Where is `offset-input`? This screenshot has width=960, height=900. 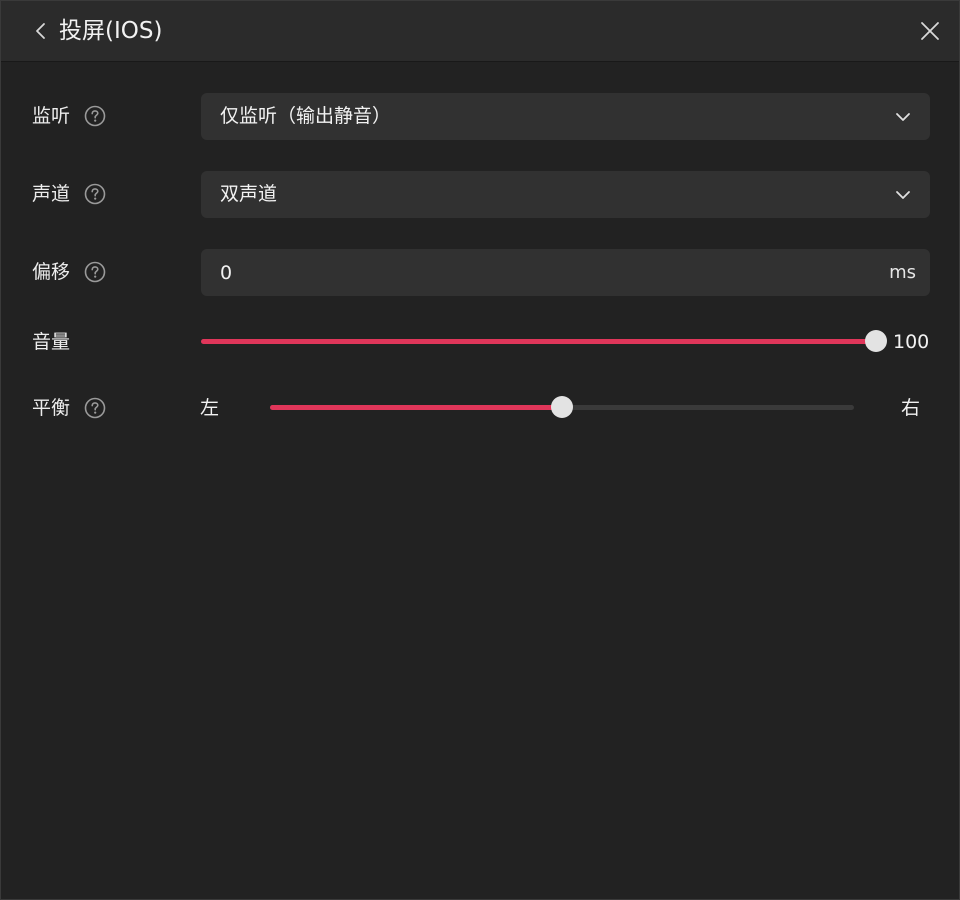 offset-input is located at coordinates (521, 272).